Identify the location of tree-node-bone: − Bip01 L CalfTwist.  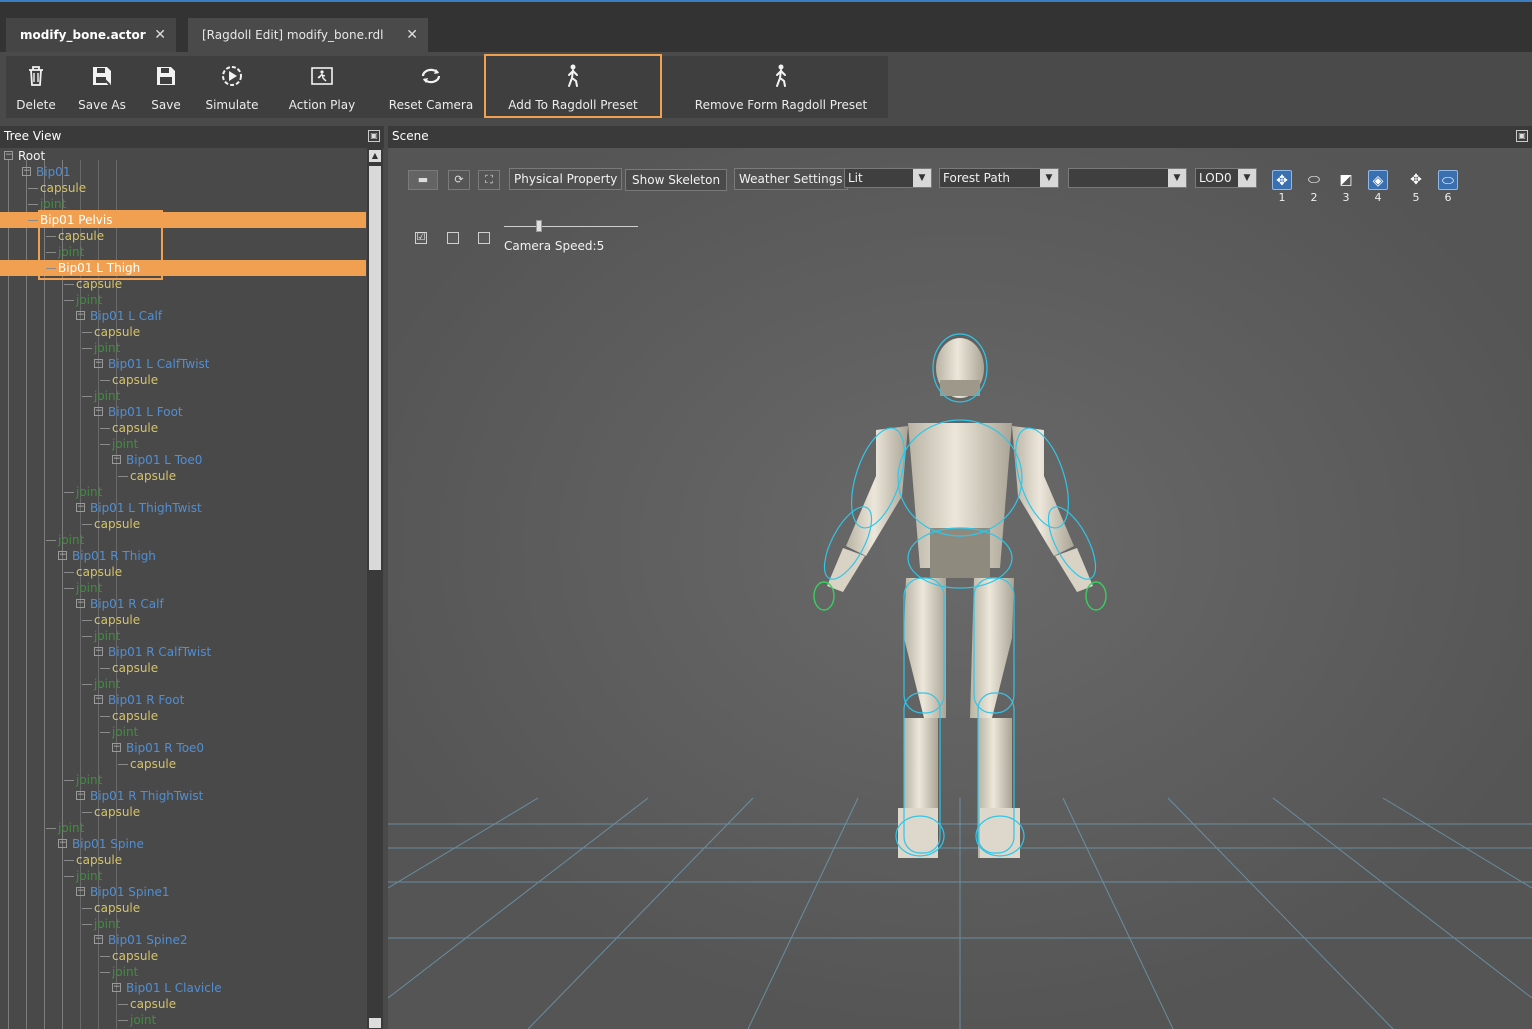
(183, 364).